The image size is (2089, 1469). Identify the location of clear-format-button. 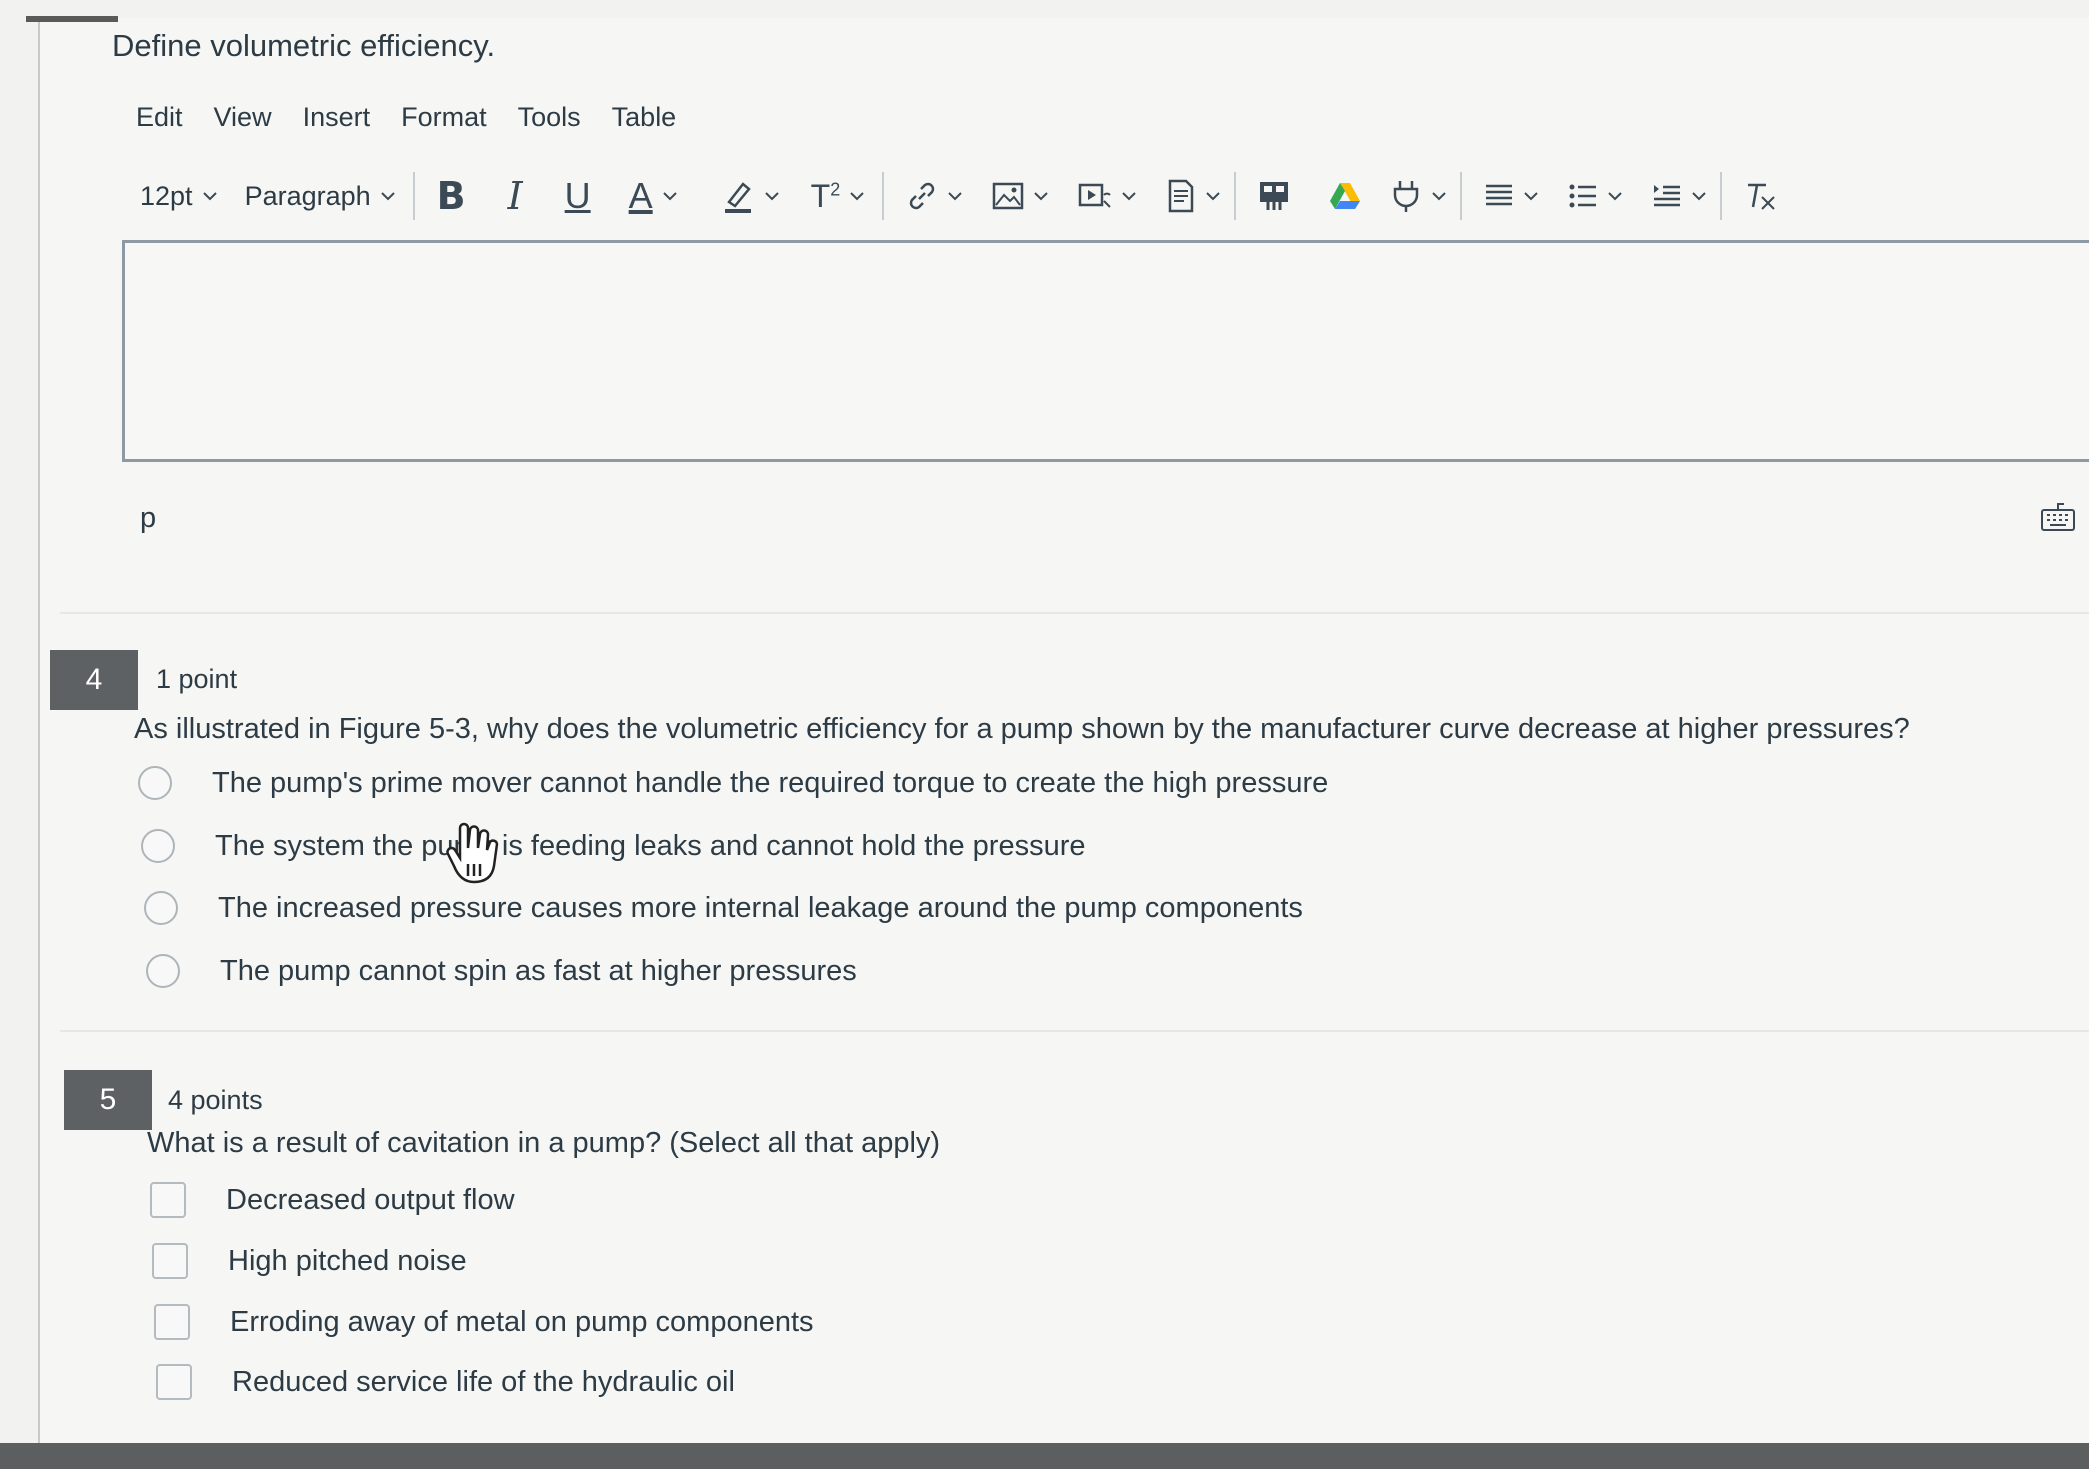
(1761, 196).